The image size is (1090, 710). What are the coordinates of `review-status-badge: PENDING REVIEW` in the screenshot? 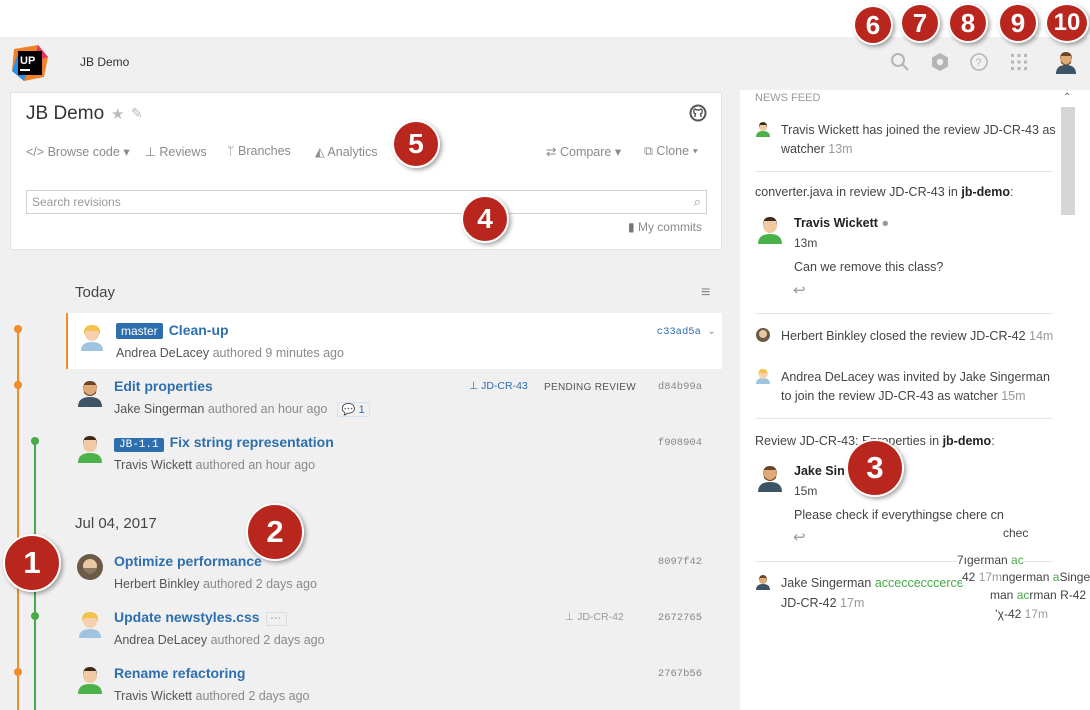 It's located at (590, 387).